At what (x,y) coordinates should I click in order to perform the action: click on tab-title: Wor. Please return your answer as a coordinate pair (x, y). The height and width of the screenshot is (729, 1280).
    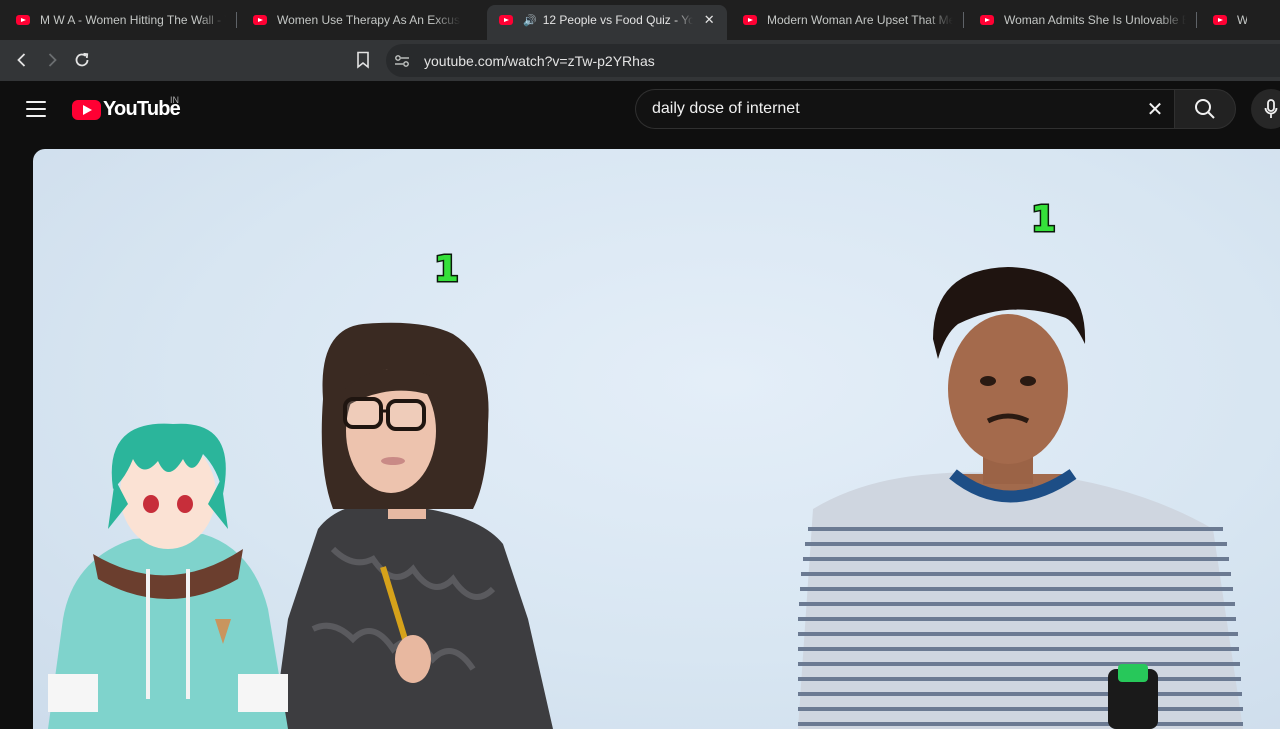
    Looking at the image, I should click on (1242, 20).